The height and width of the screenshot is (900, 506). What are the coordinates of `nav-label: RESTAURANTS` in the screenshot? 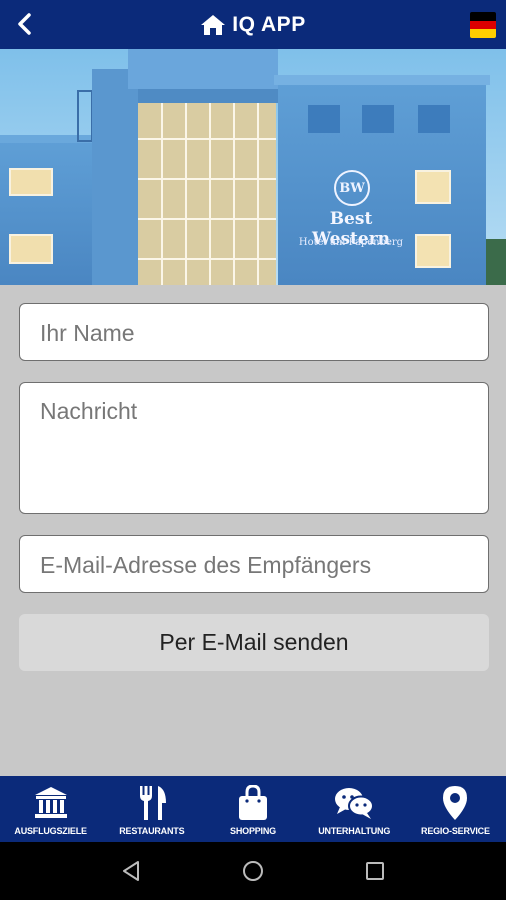 It's located at (152, 831).